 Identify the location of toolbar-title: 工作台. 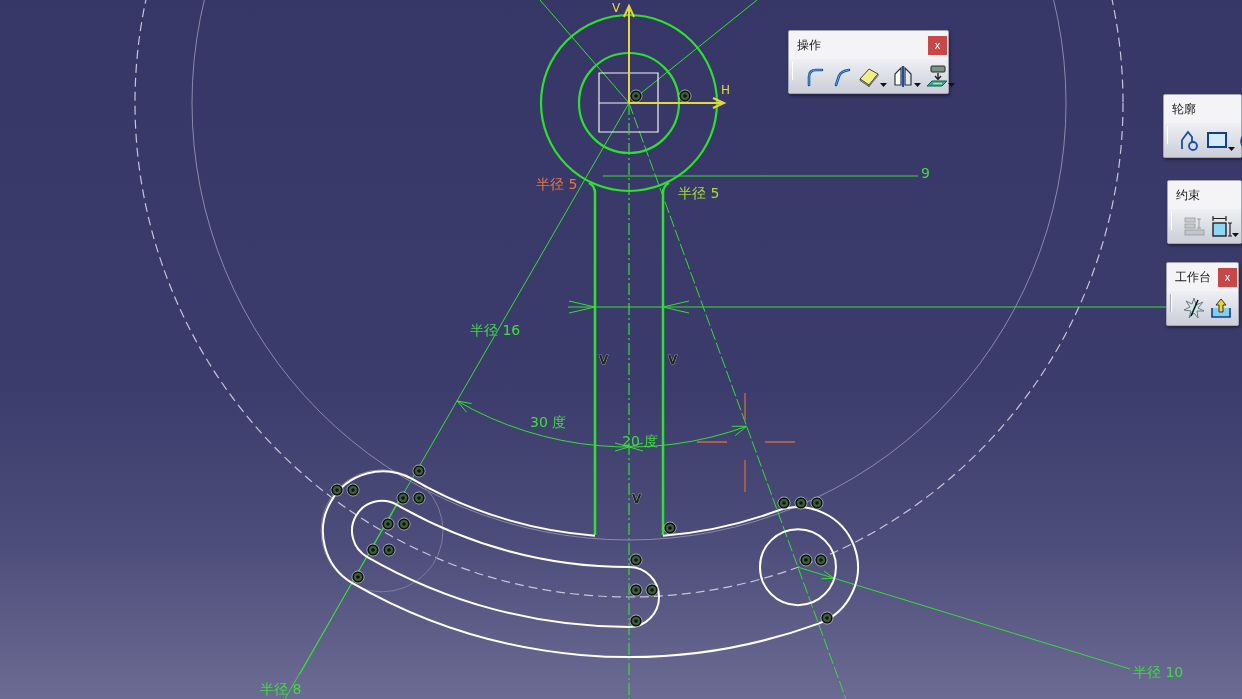
(1193, 277).